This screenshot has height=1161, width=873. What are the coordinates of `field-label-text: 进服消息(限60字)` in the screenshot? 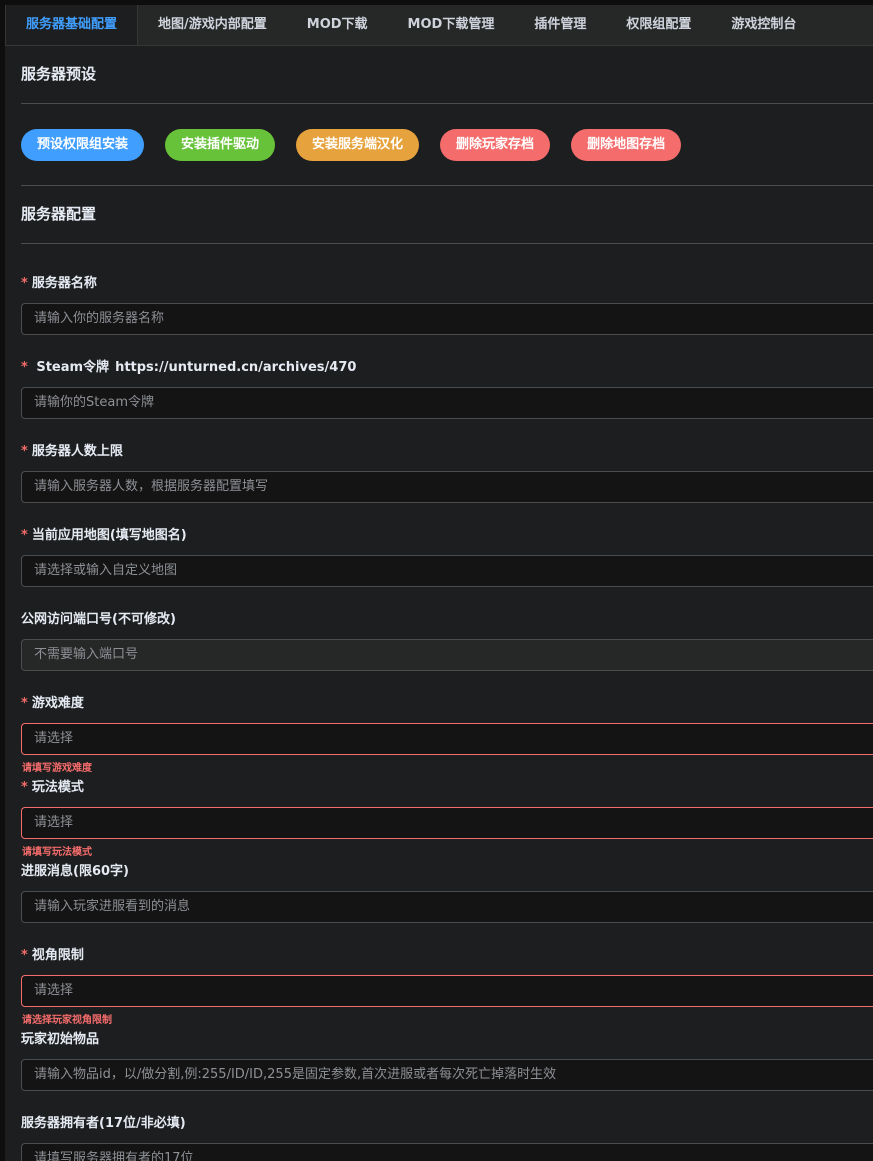 It's located at (75, 871).